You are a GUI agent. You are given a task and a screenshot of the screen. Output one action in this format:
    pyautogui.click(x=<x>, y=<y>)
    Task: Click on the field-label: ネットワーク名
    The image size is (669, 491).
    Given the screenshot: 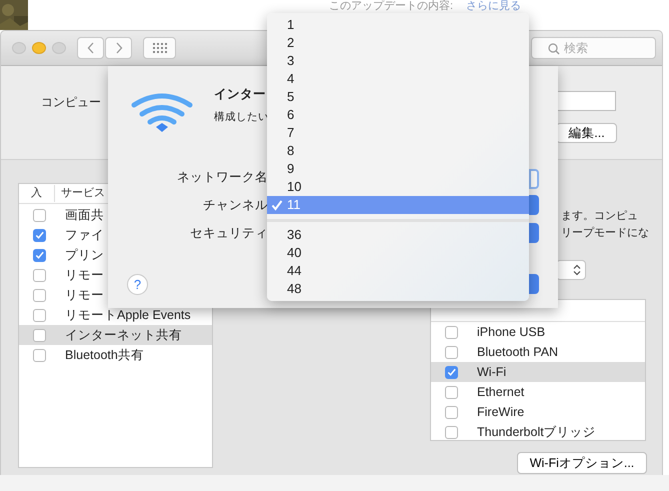 What is the action you would take?
    pyautogui.click(x=222, y=177)
    